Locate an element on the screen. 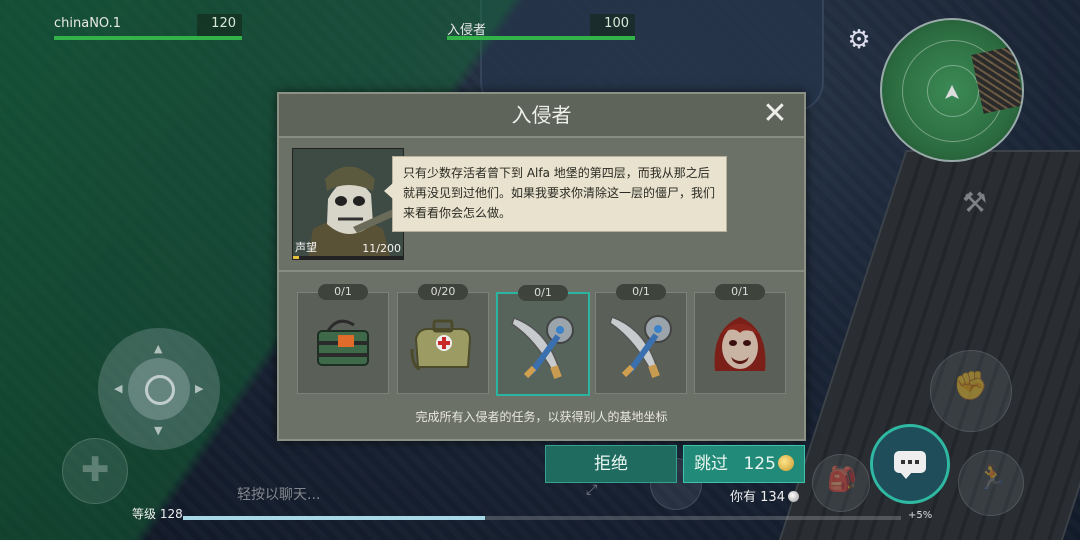 The image size is (1080, 540). divider is located at coordinates (541, 271).